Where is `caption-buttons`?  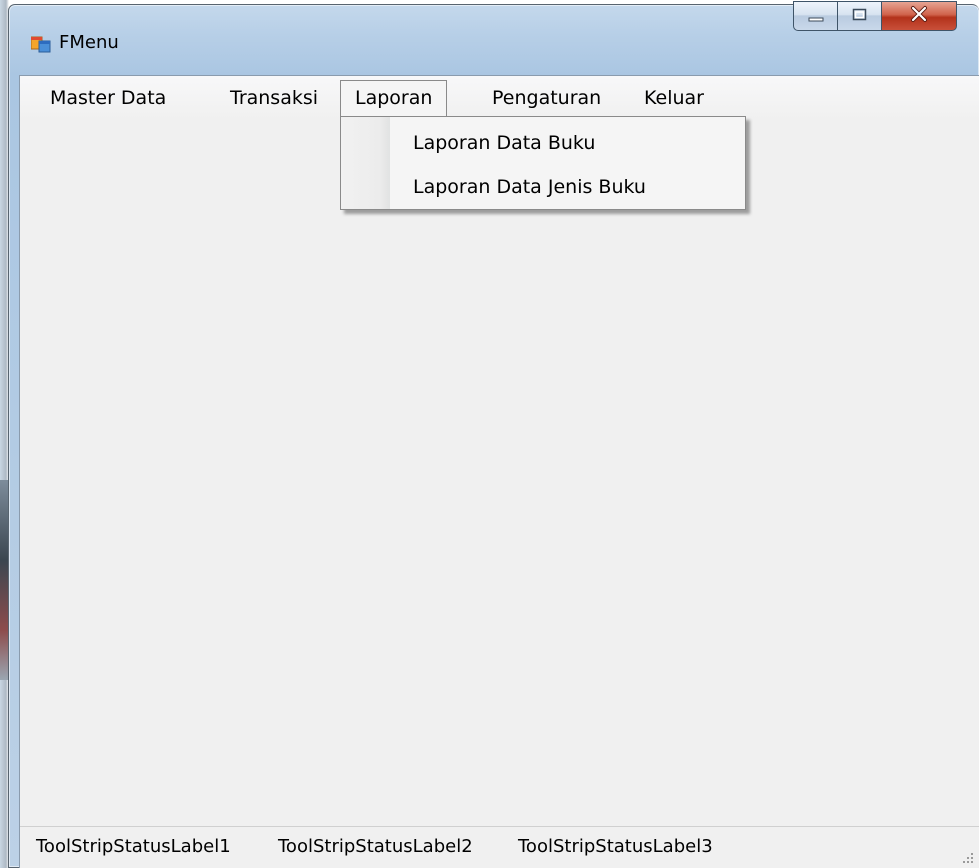
caption-buttons is located at coordinates (886, 18).